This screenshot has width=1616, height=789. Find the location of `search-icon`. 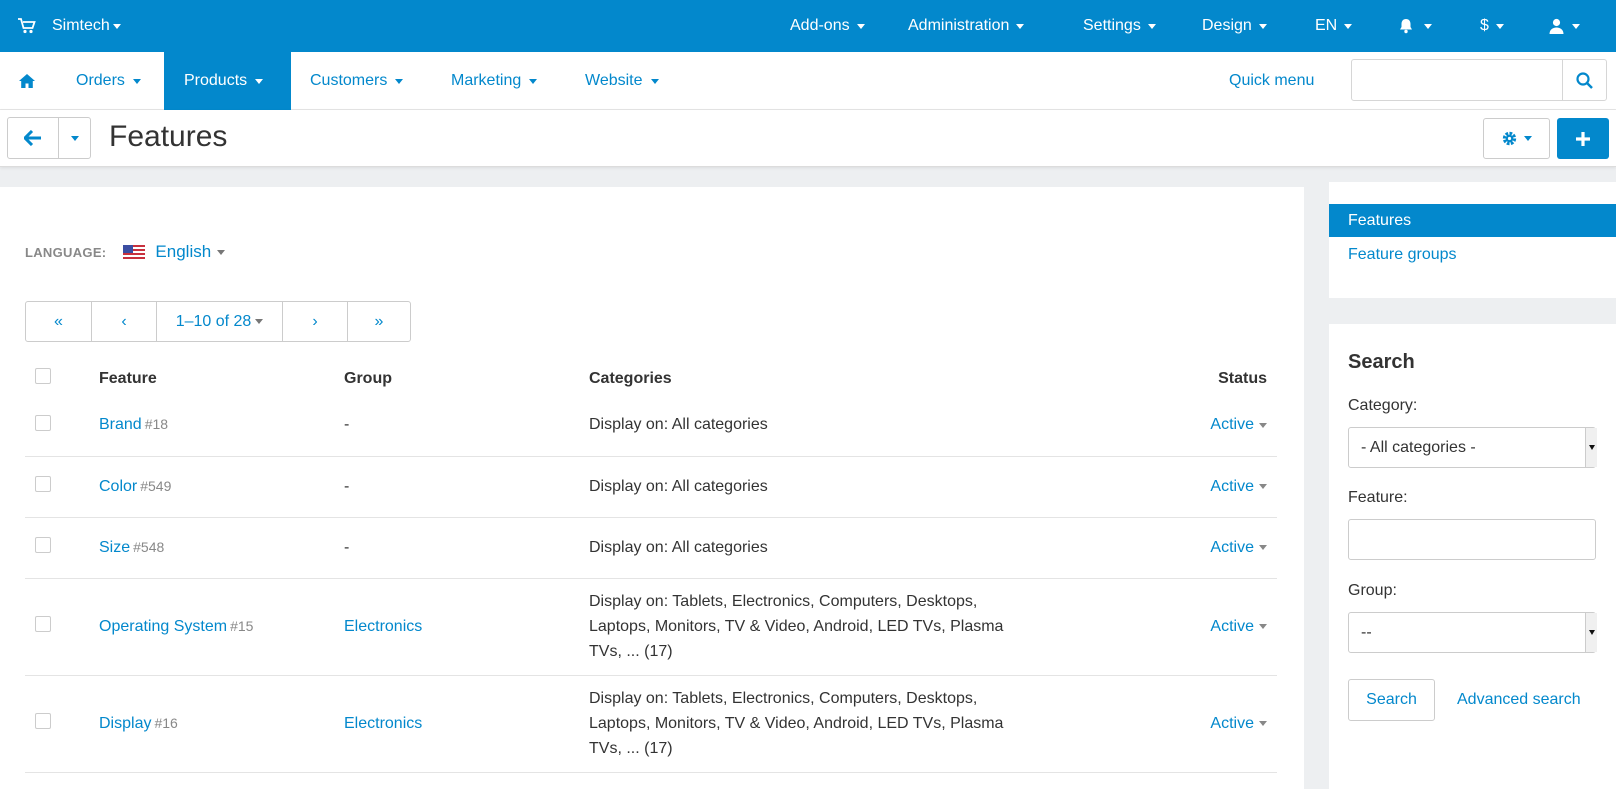

search-icon is located at coordinates (1584, 80).